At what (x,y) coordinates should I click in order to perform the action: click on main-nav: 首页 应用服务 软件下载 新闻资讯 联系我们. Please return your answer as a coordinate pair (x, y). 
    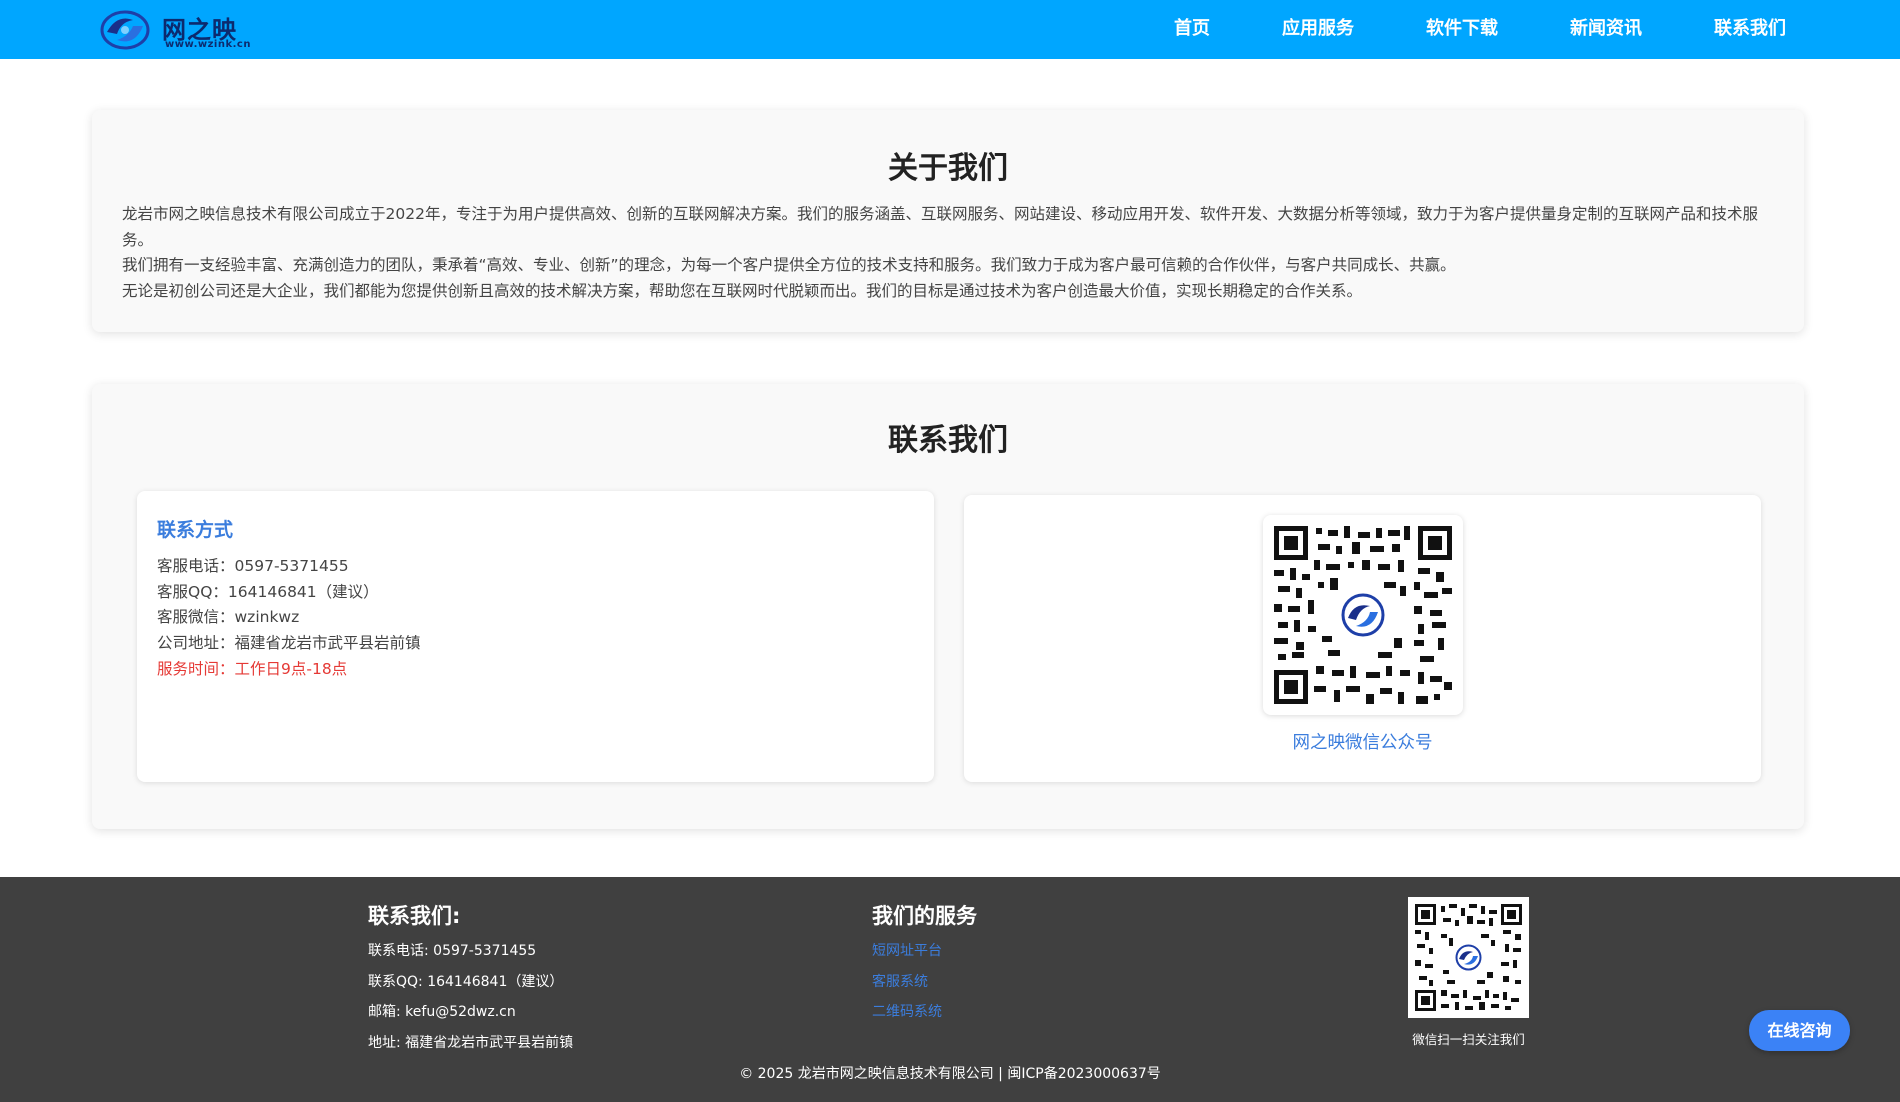
    Looking at the image, I should click on (1444, 29).